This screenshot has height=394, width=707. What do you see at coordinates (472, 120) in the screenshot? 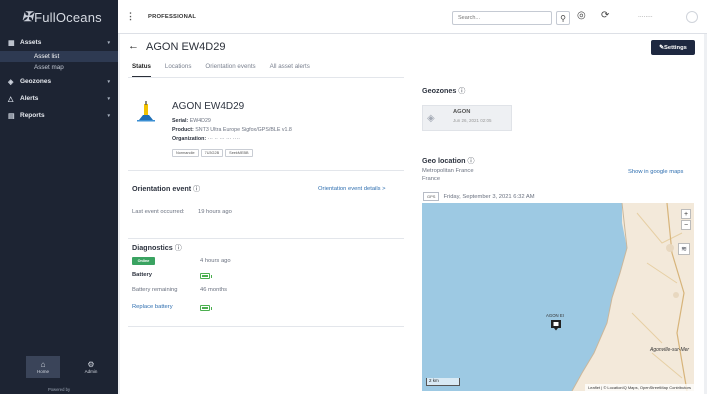
I see `geozone-date: Jun 26, 2021 02:05` at bounding box center [472, 120].